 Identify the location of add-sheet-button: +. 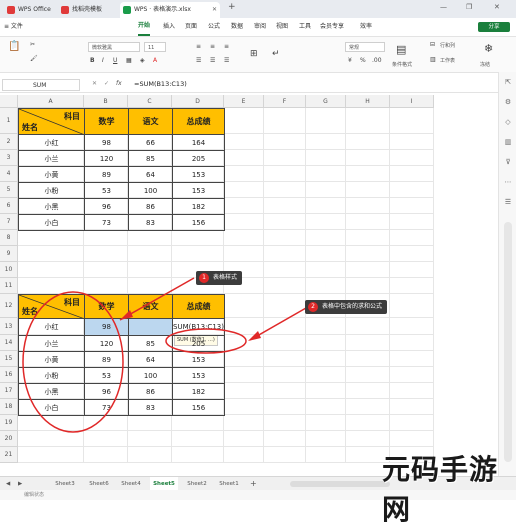
(253, 484).